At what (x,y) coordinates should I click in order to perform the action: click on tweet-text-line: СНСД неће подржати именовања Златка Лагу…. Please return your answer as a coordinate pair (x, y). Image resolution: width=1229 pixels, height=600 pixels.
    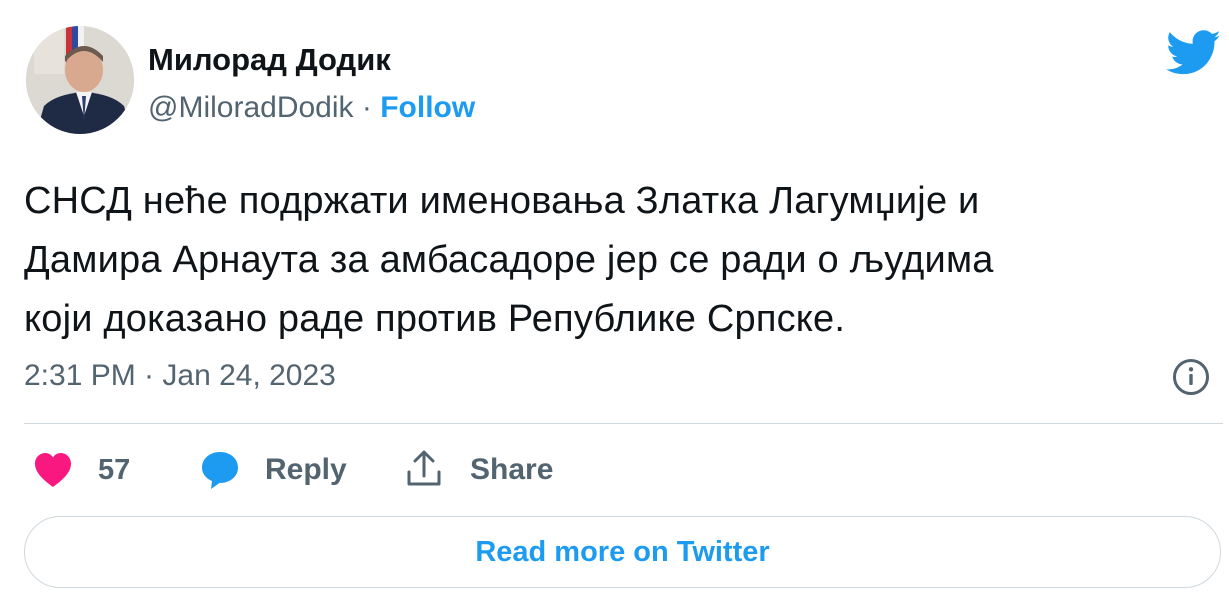
    Looking at the image, I should click on (502, 201).